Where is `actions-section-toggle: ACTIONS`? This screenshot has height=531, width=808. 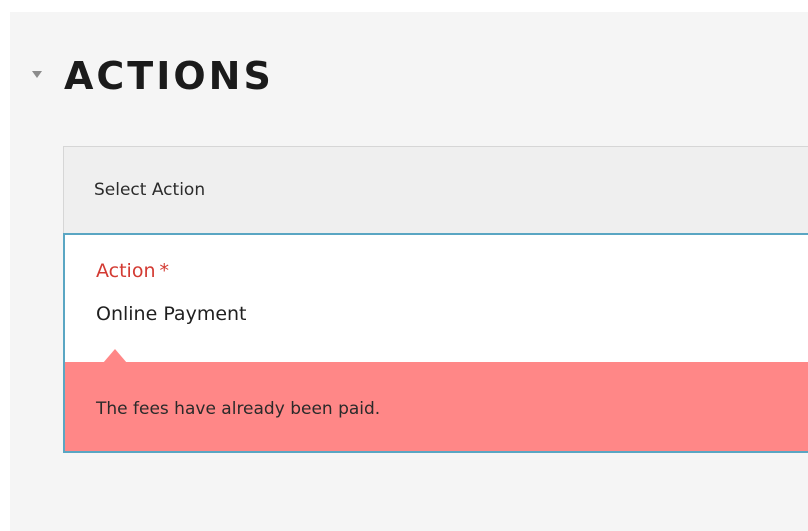 actions-section-toggle: ACTIONS is located at coordinates (162, 77).